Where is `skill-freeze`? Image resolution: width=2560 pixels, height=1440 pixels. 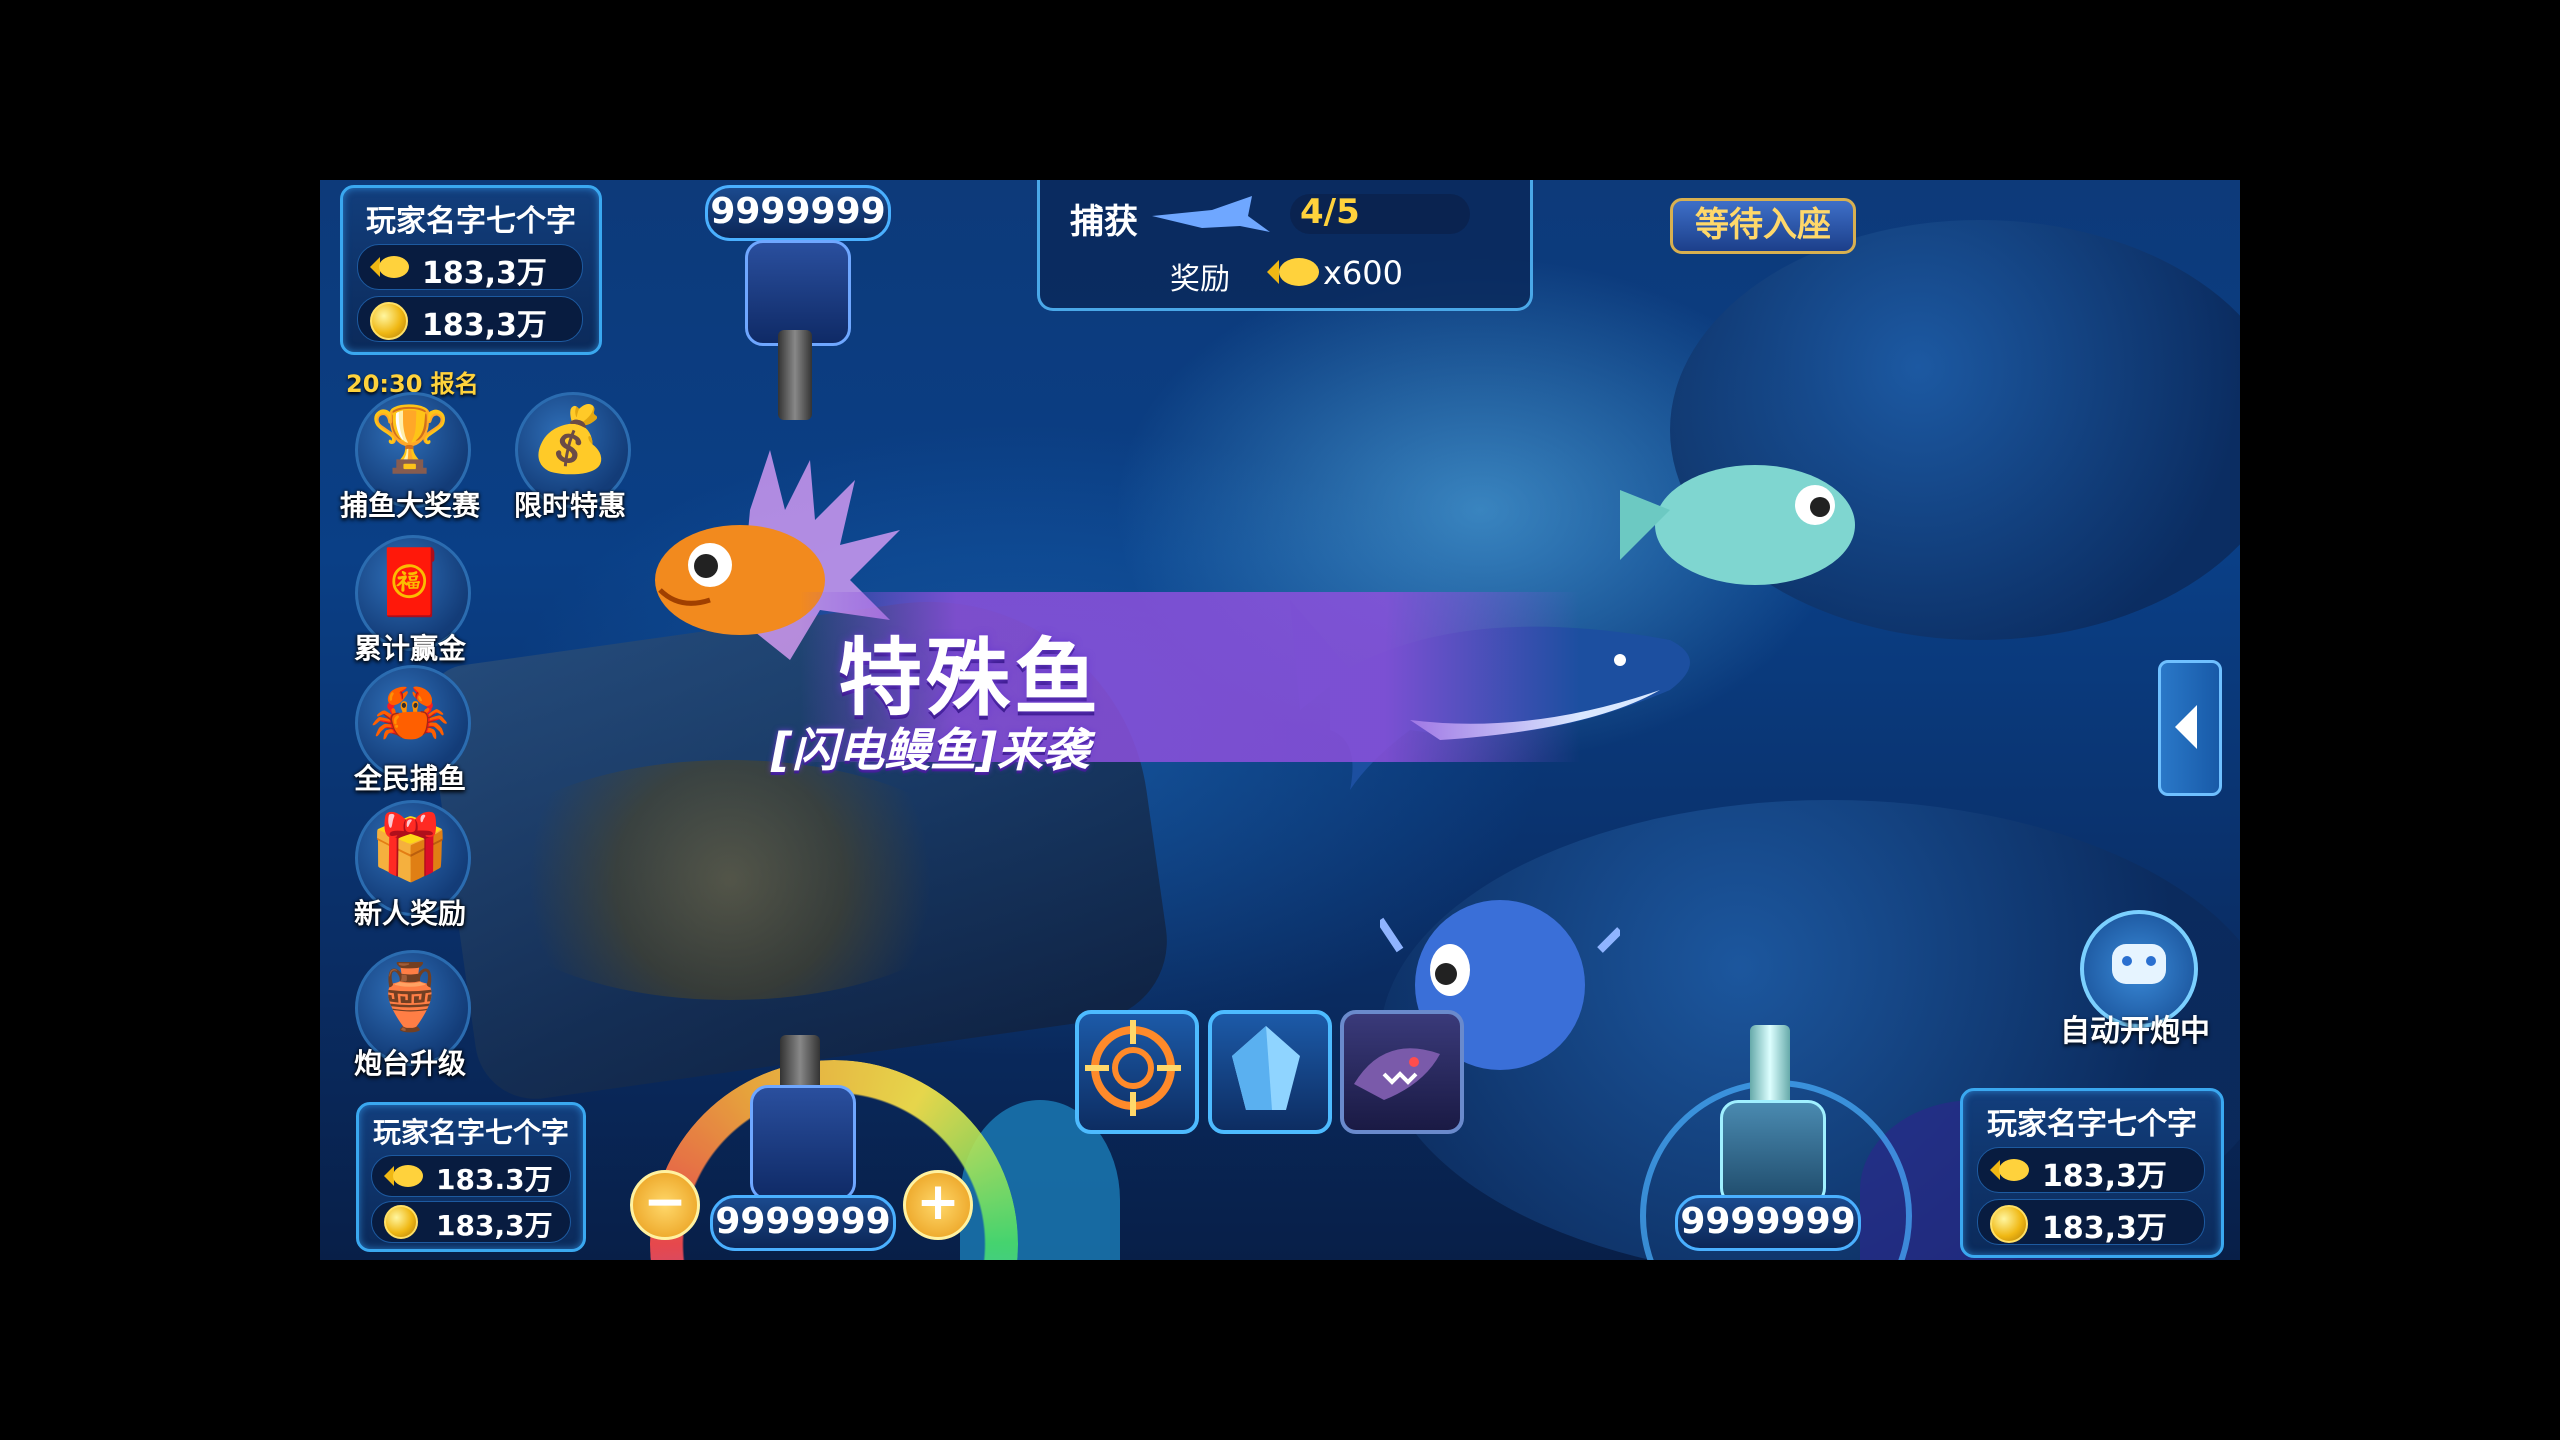 skill-freeze is located at coordinates (1270, 1072).